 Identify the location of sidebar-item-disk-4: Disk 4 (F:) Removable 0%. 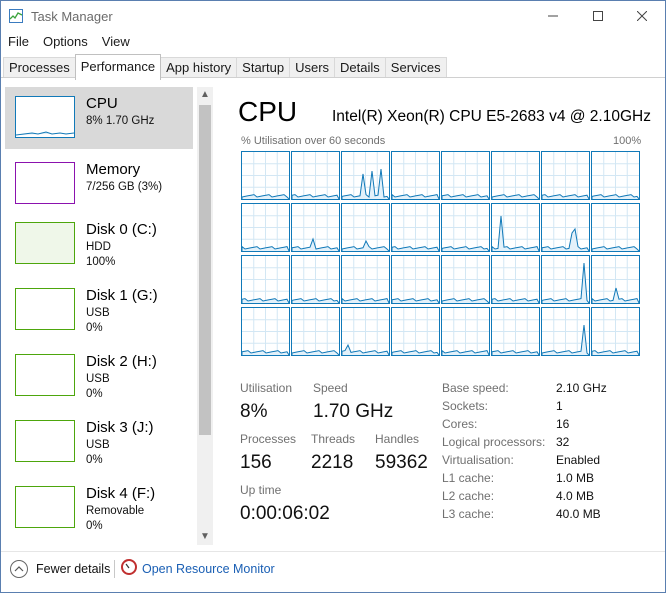
(99, 508).